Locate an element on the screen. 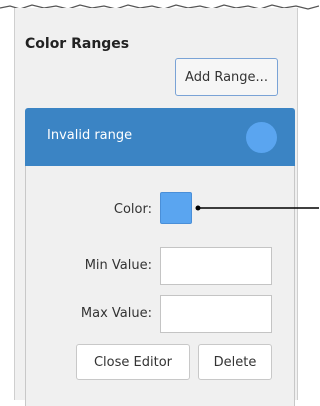 This screenshot has width=320, height=406. range-name: Invalid range is located at coordinates (90, 135).